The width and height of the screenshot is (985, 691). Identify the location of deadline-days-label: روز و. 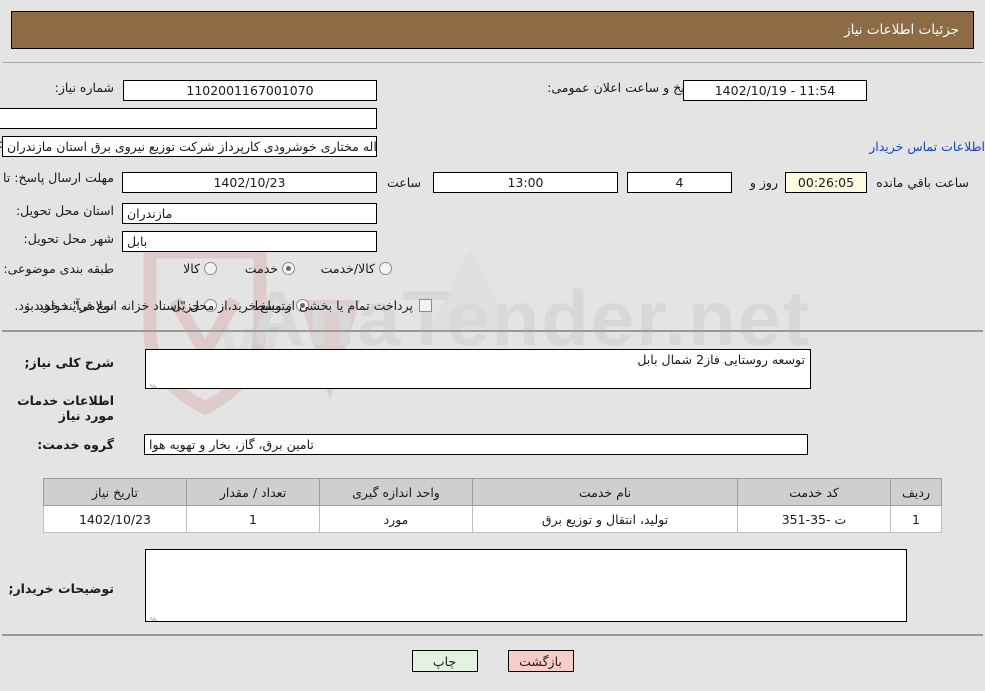
(763, 182).